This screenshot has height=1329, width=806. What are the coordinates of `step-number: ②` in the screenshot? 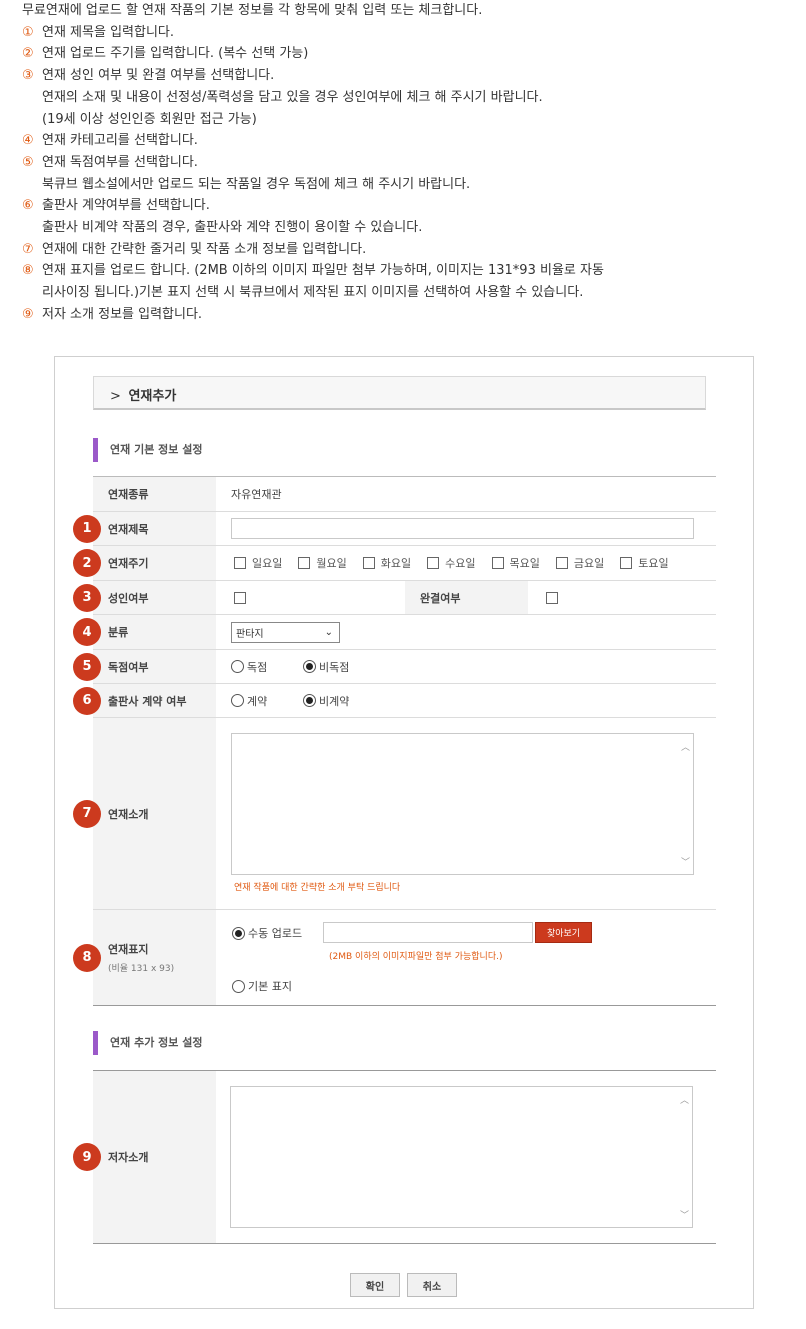 It's located at (28, 54).